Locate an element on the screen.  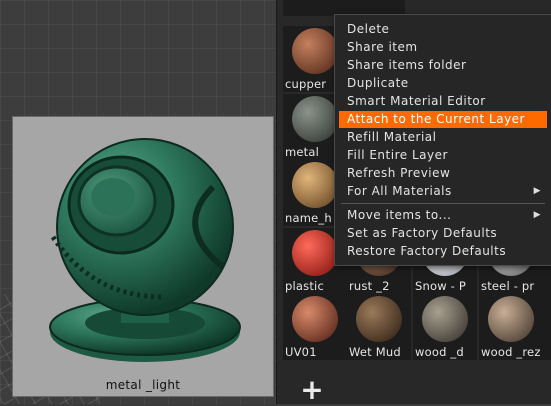
menu-item-fill-entire-layer: Fill Entire Layer is located at coordinates (443, 155).